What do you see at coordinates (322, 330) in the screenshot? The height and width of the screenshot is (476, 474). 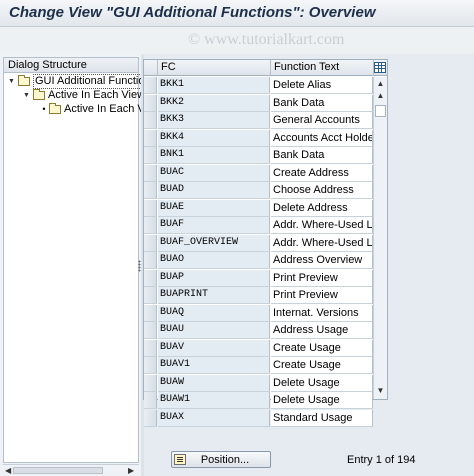 I see `cell-function-text: Address Usage` at bounding box center [322, 330].